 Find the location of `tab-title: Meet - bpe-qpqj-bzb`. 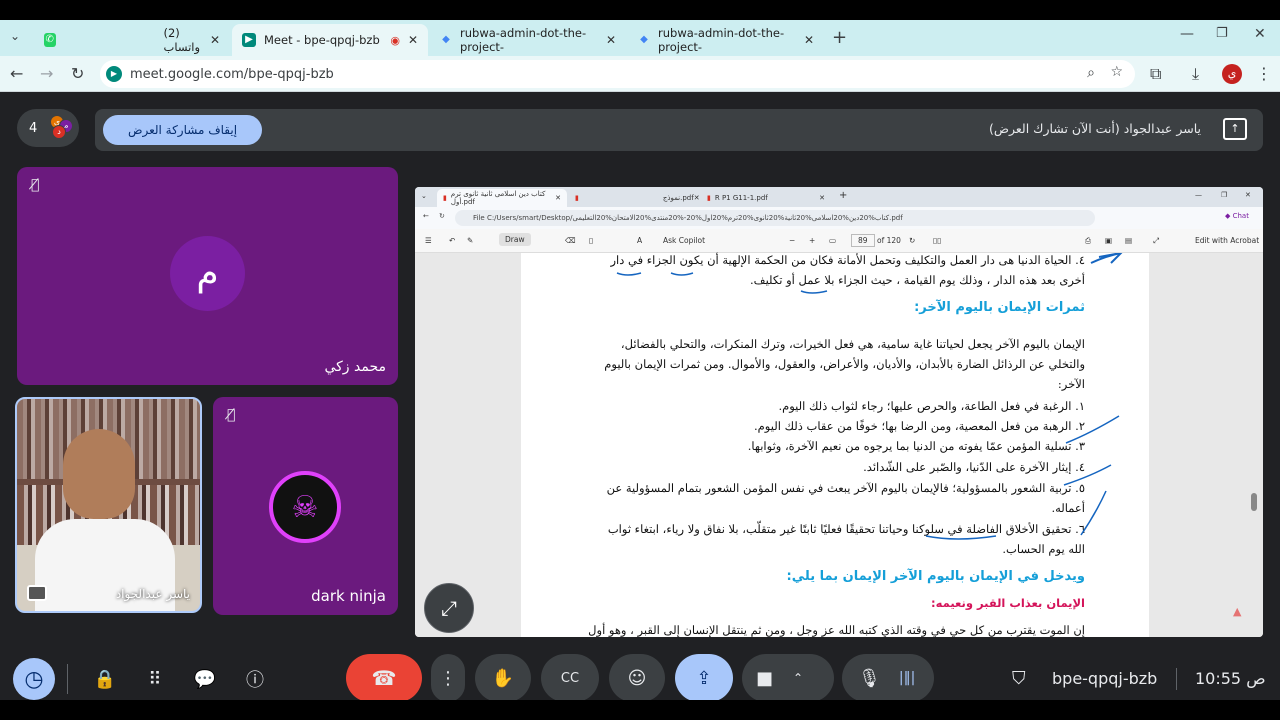

tab-title: Meet - bpe-qpqj-bzb is located at coordinates (322, 40).